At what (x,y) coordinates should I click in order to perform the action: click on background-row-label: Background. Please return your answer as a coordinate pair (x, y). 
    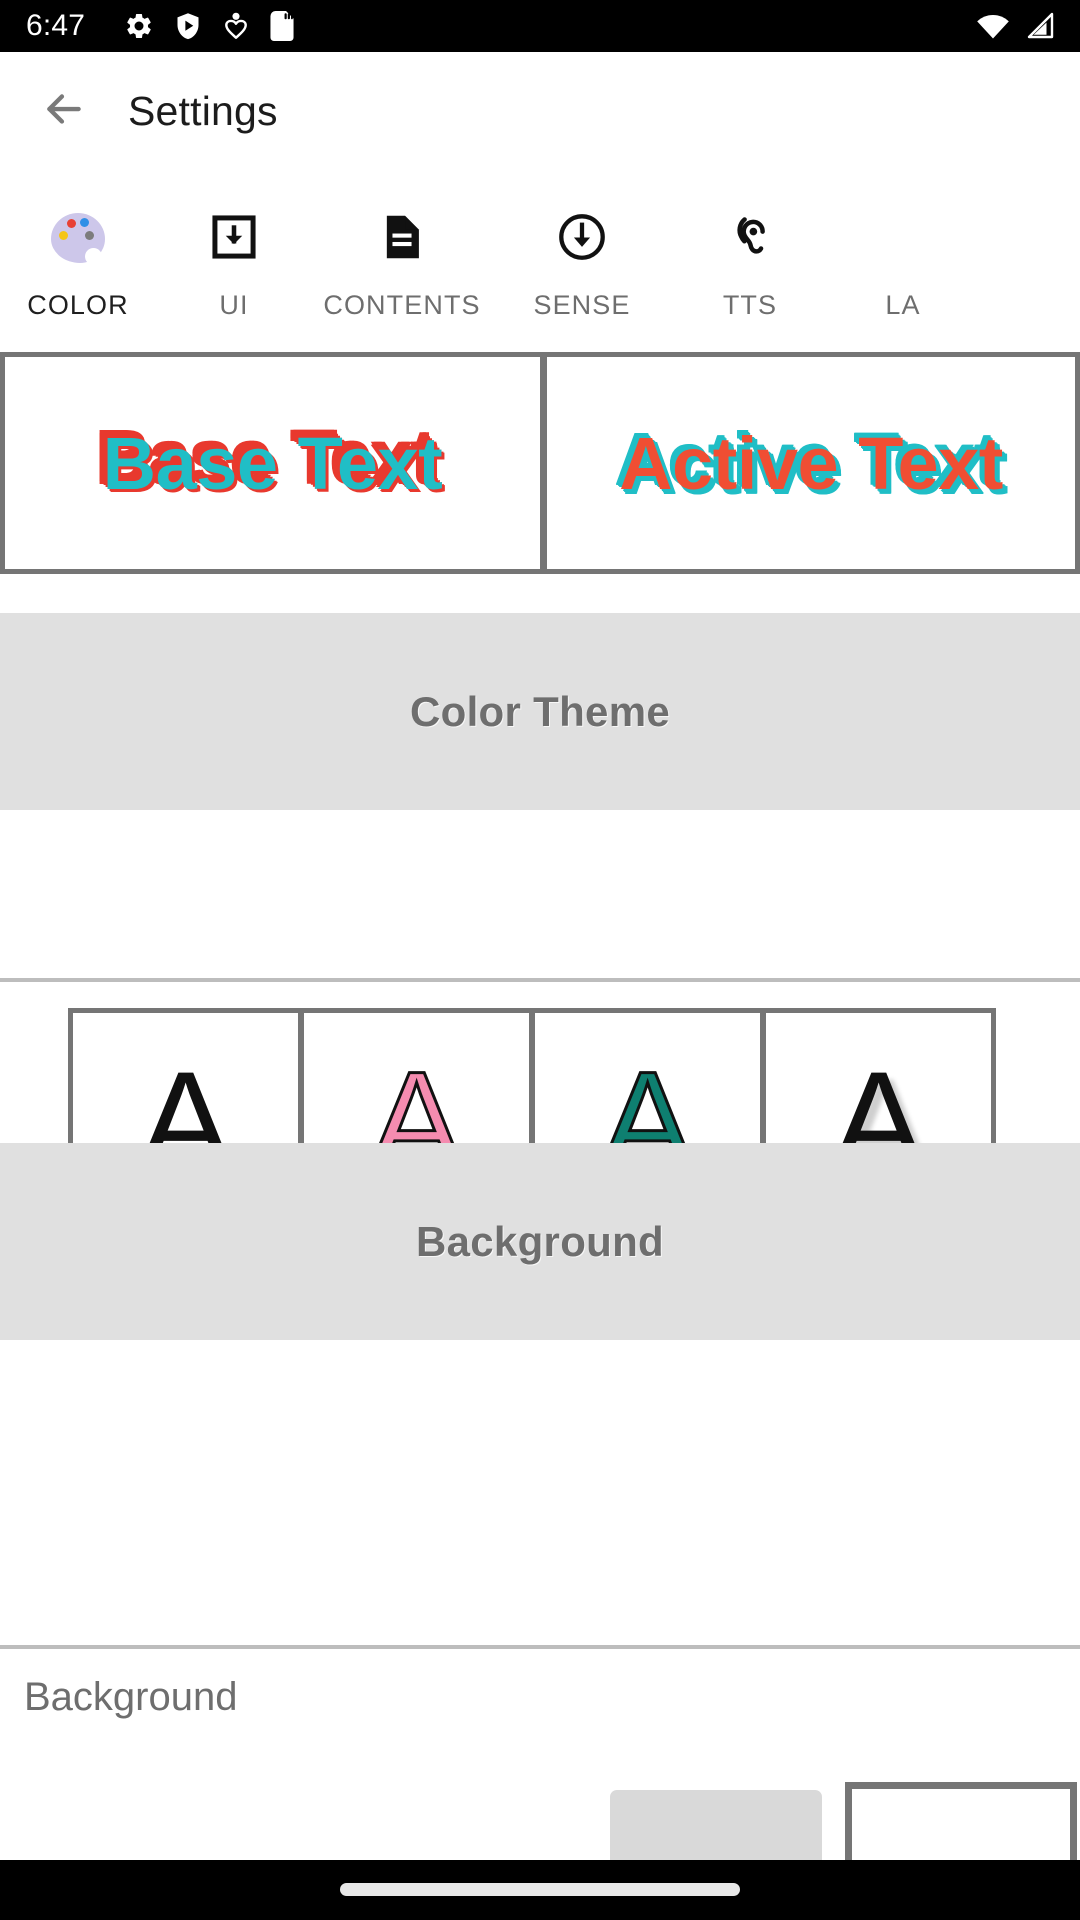
    Looking at the image, I should click on (131, 1697).